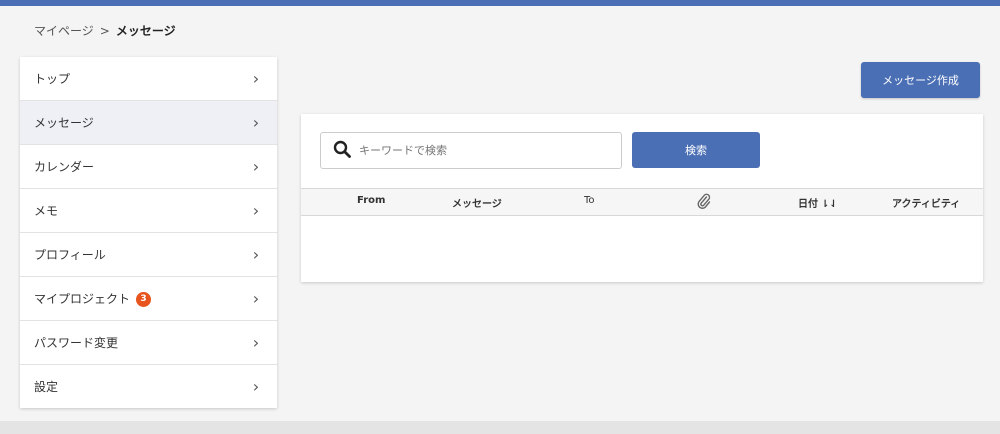 The height and width of the screenshot is (434, 1000). I want to click on sidebar-item-label: トップ, so click(52, 79).